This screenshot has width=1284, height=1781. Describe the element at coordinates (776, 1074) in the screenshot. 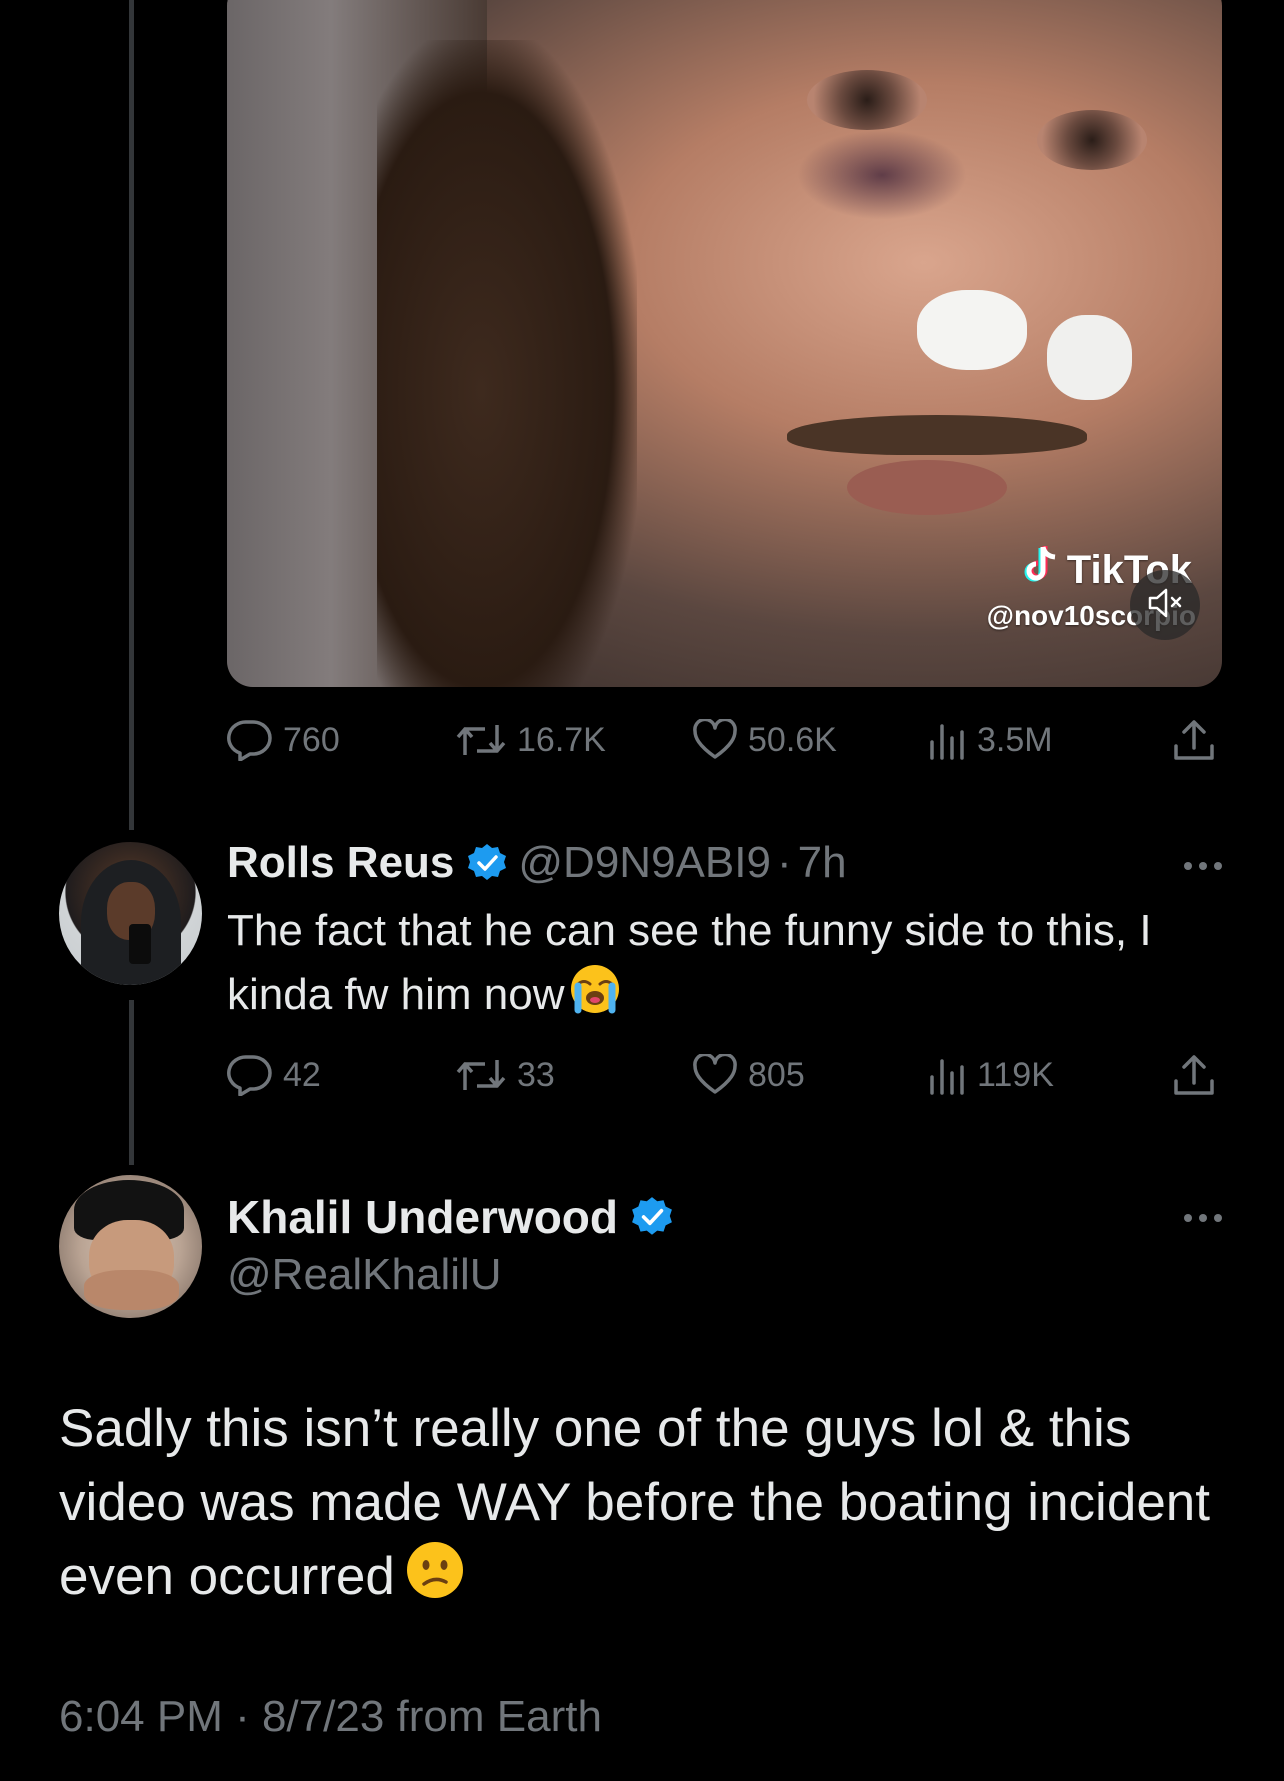

I see `like-count: 805` at that location.